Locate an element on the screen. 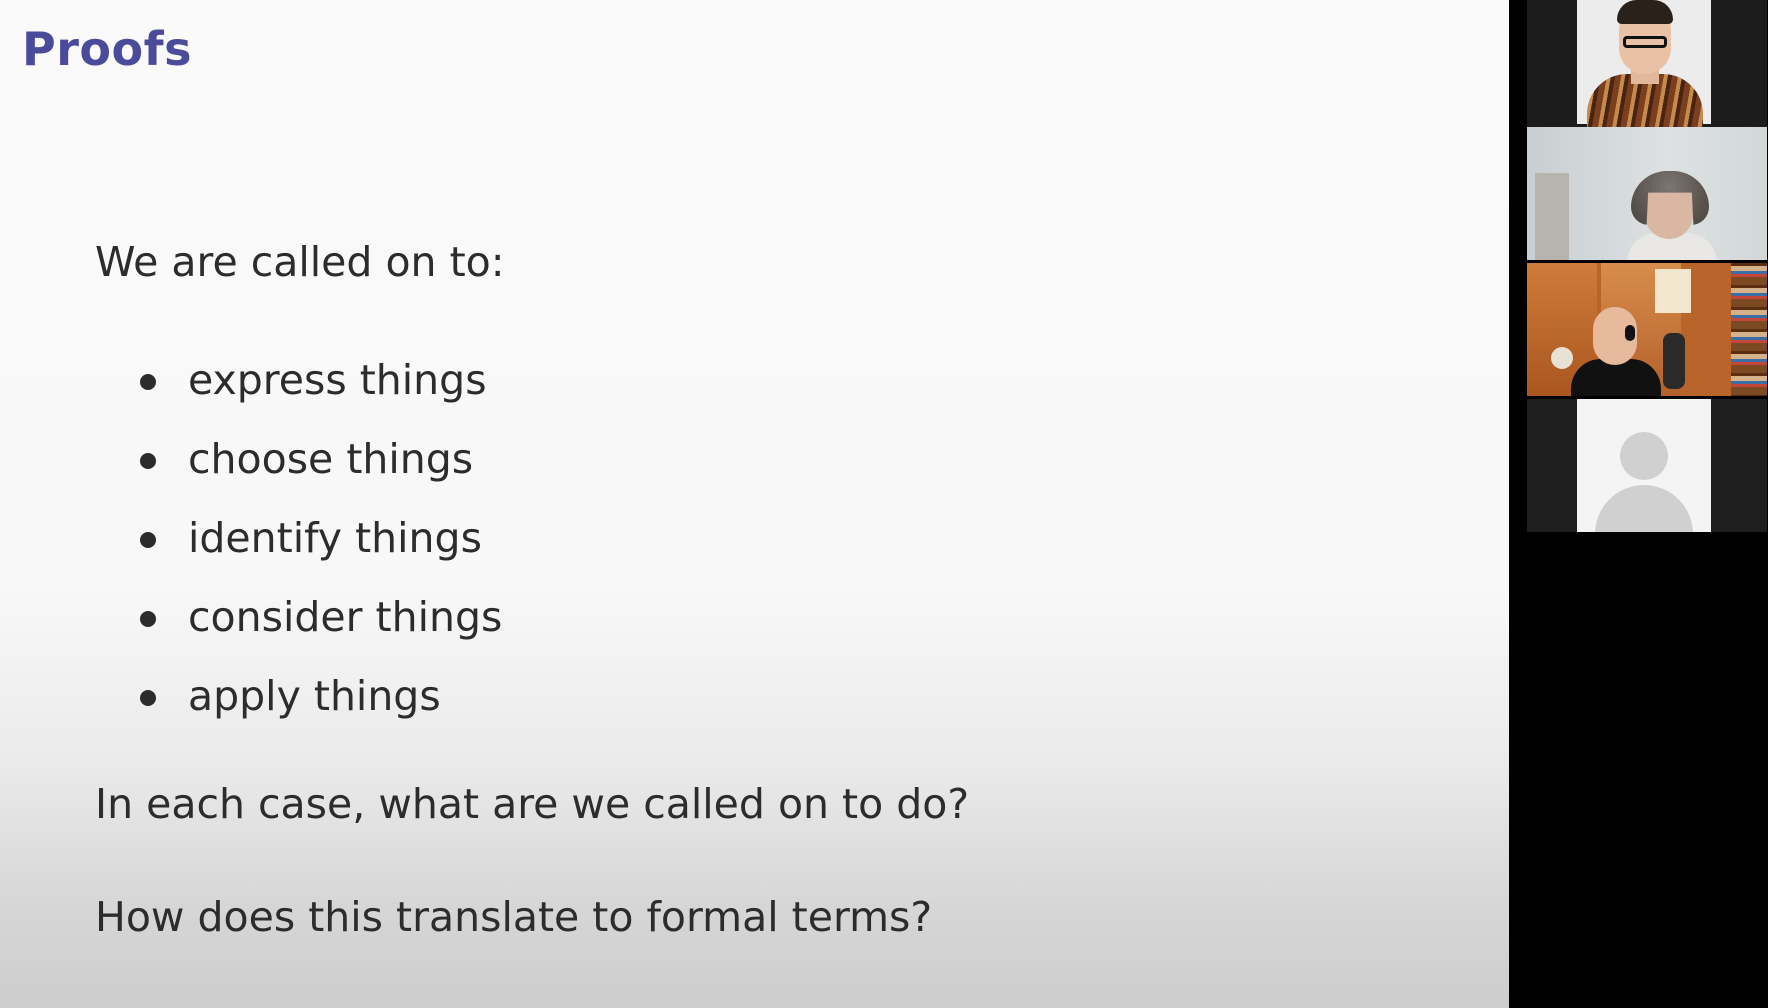 The height and width of the screenshot is (1008, 1768). bullet-text: consider things is located at coordinates (345, 616).